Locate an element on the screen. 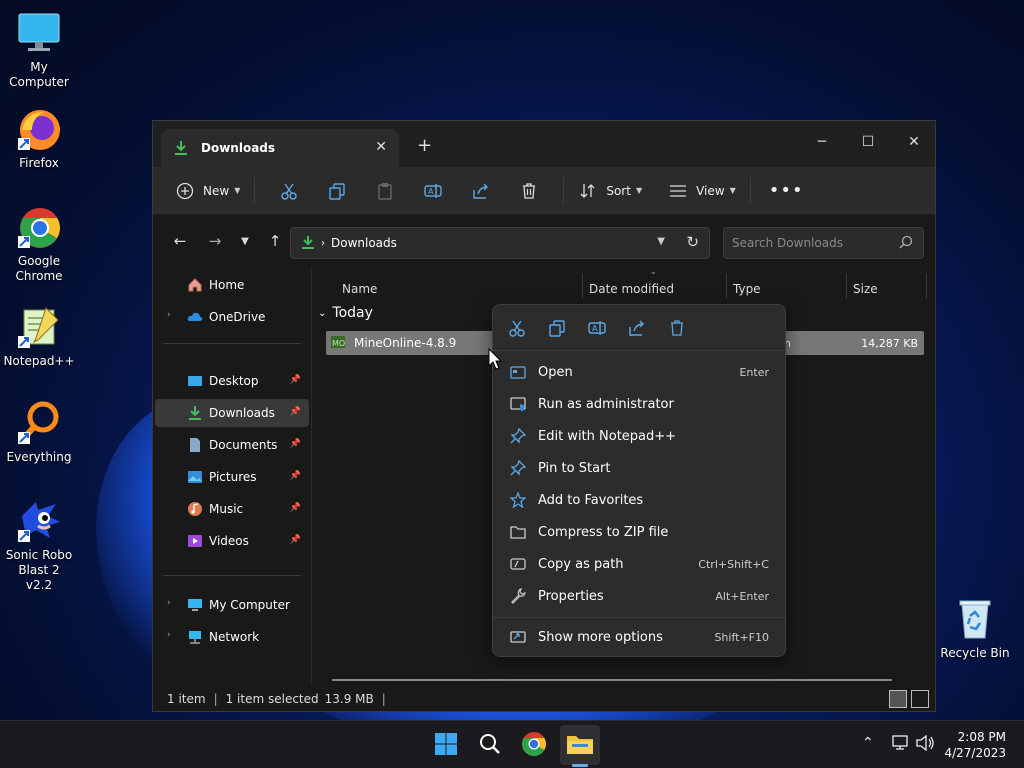 This screenshot has height=768, width=1024. cloud-icon is located at coordinates (195, 317).